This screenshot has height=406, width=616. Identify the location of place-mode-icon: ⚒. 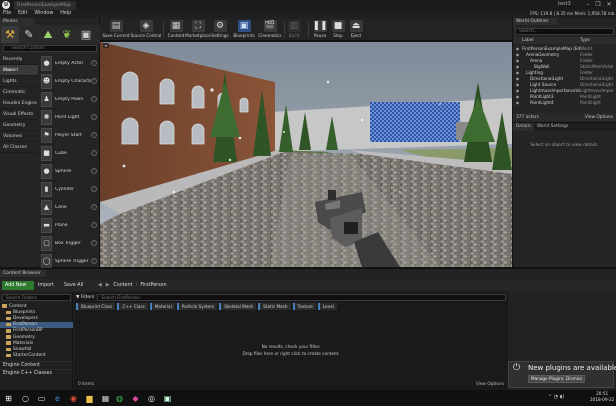
(10, 34).